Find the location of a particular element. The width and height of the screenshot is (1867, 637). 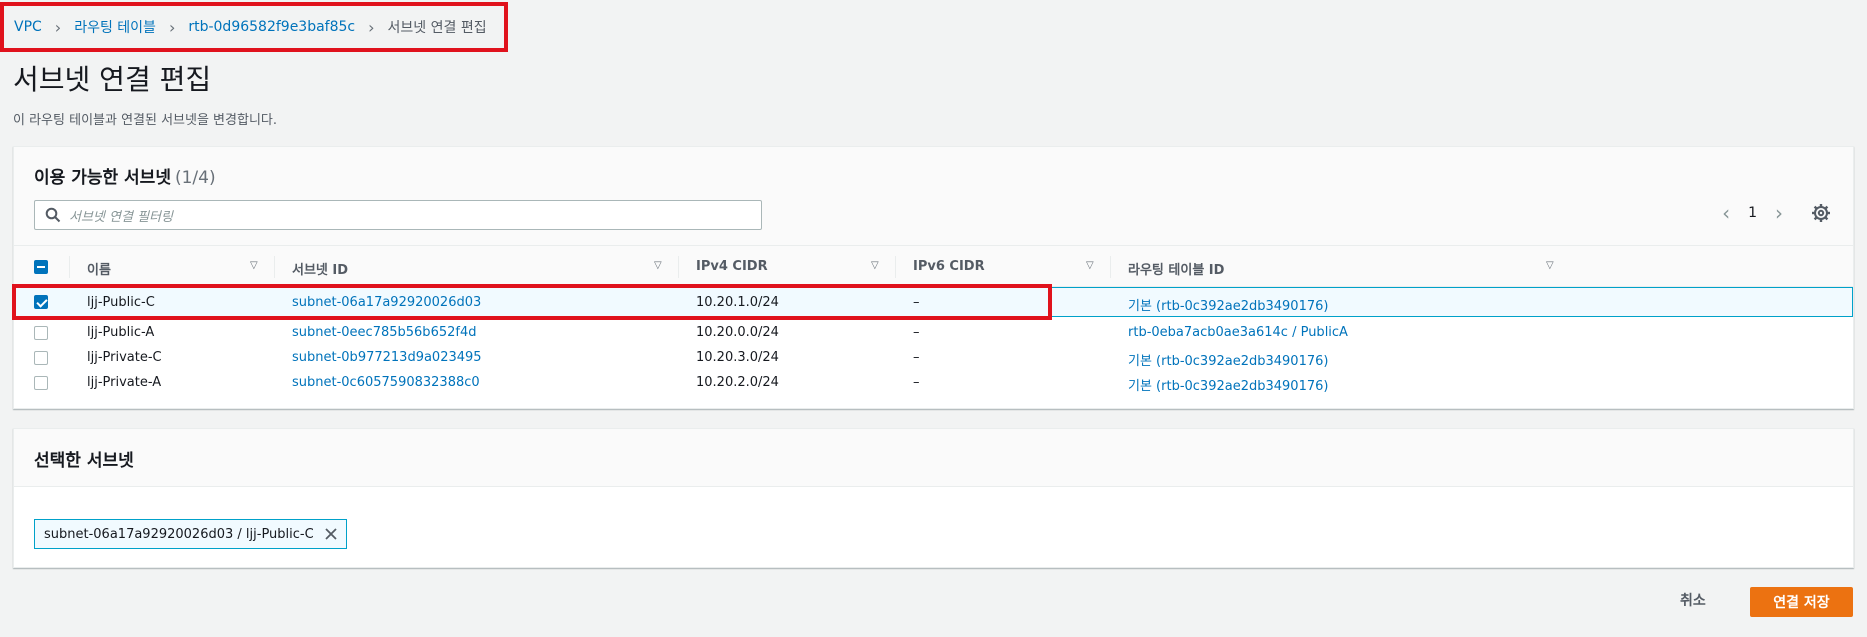

panel-header: 선택한 서브넷 is located at coordinates (933, 458).